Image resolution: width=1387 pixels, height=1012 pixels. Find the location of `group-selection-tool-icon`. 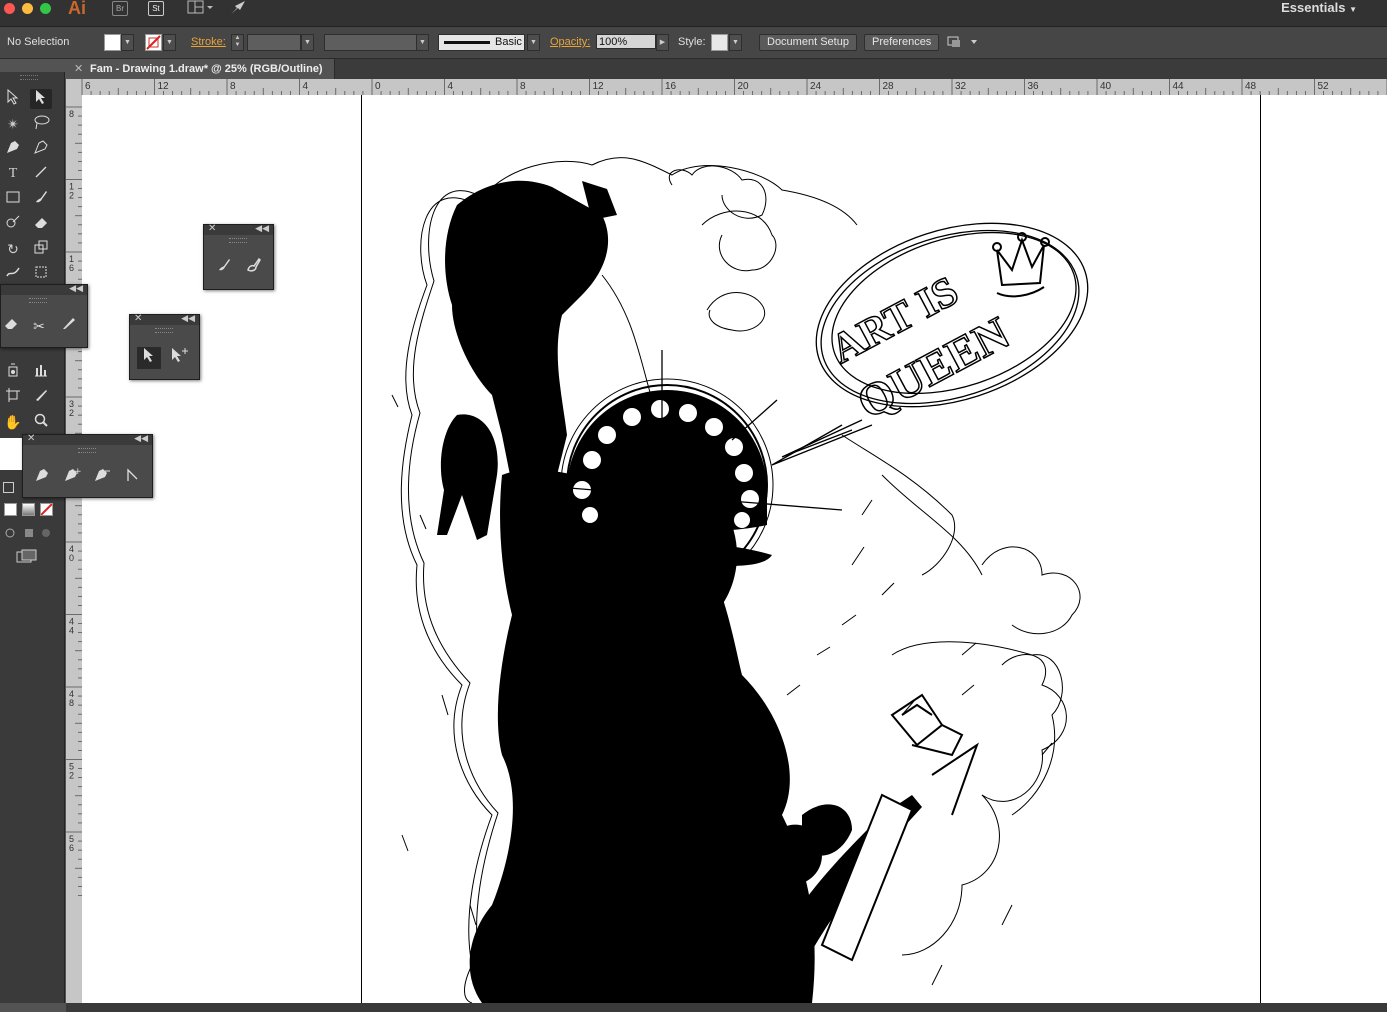

group-selection-tool-icon is located at coordinates (179, 358).